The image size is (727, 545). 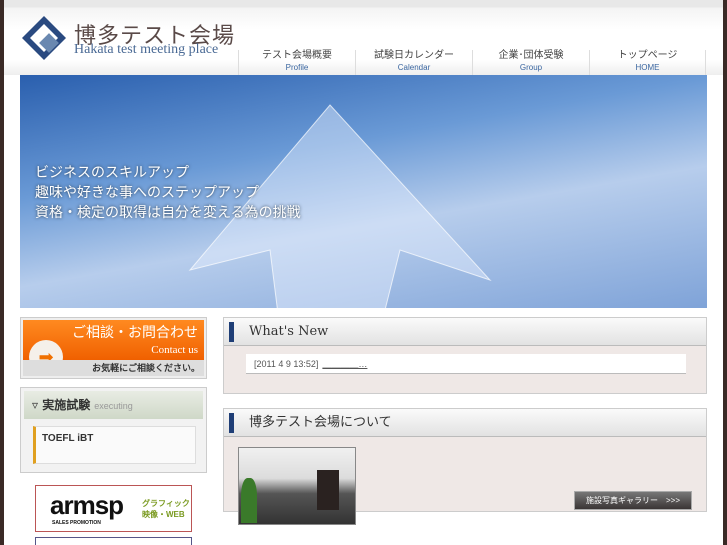 I want to click on armsp-banner: armsp SALES PROMOTION グラフィック 映像・WEB, so click(x=113, y=508).